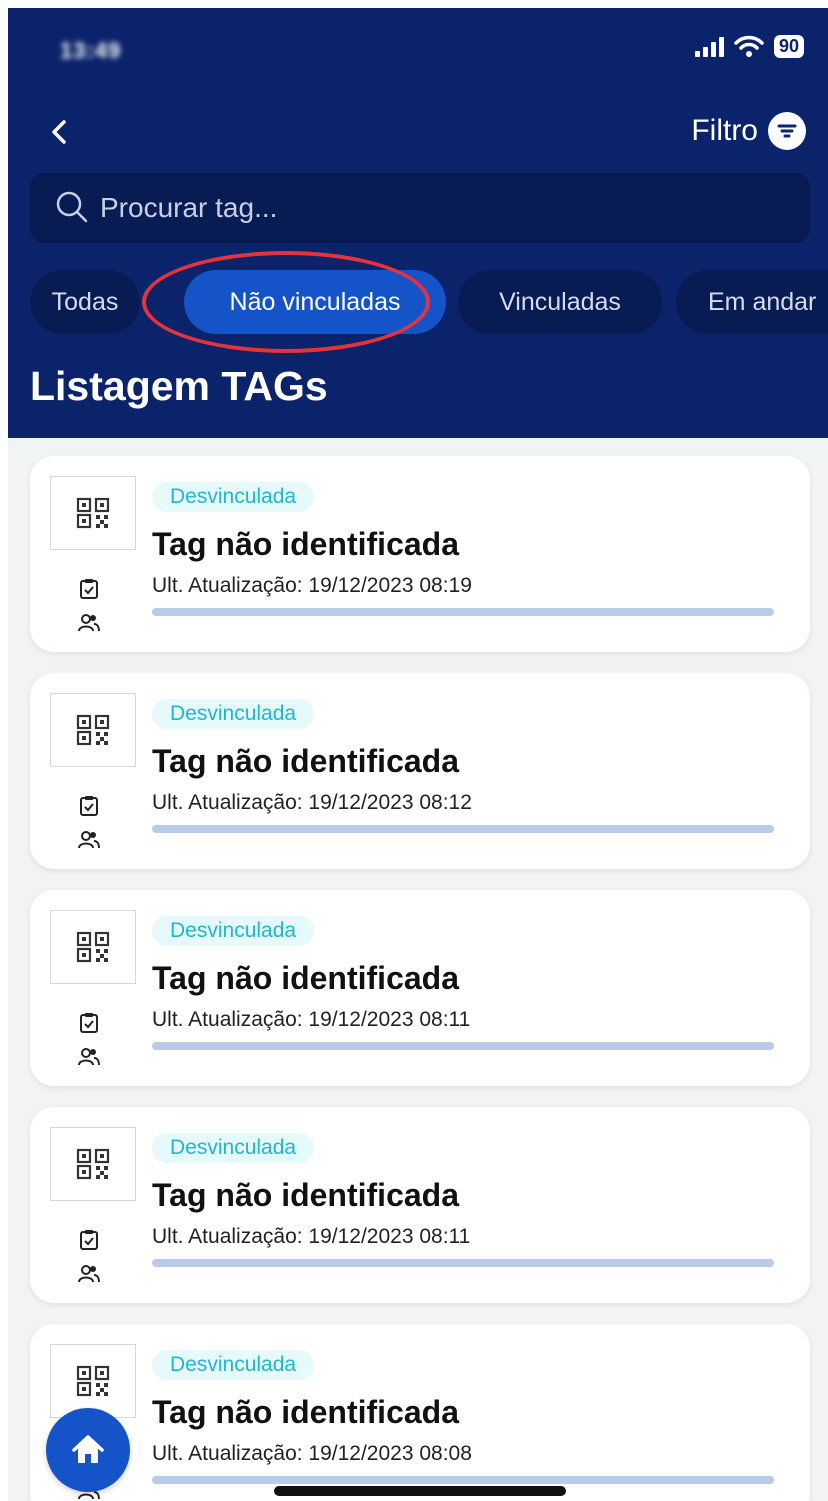 The height and width of the screenshot is (1501, 828). I want to click on tag-last-update: Ult. Atualização: 19/12/2023 08:08, so click(312, 1453).